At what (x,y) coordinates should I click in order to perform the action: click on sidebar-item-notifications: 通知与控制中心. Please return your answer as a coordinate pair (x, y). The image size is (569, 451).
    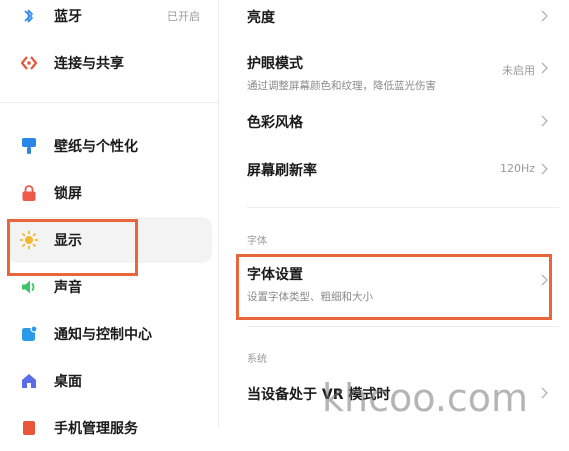
    Looking at the image, I should click on (110, 334).